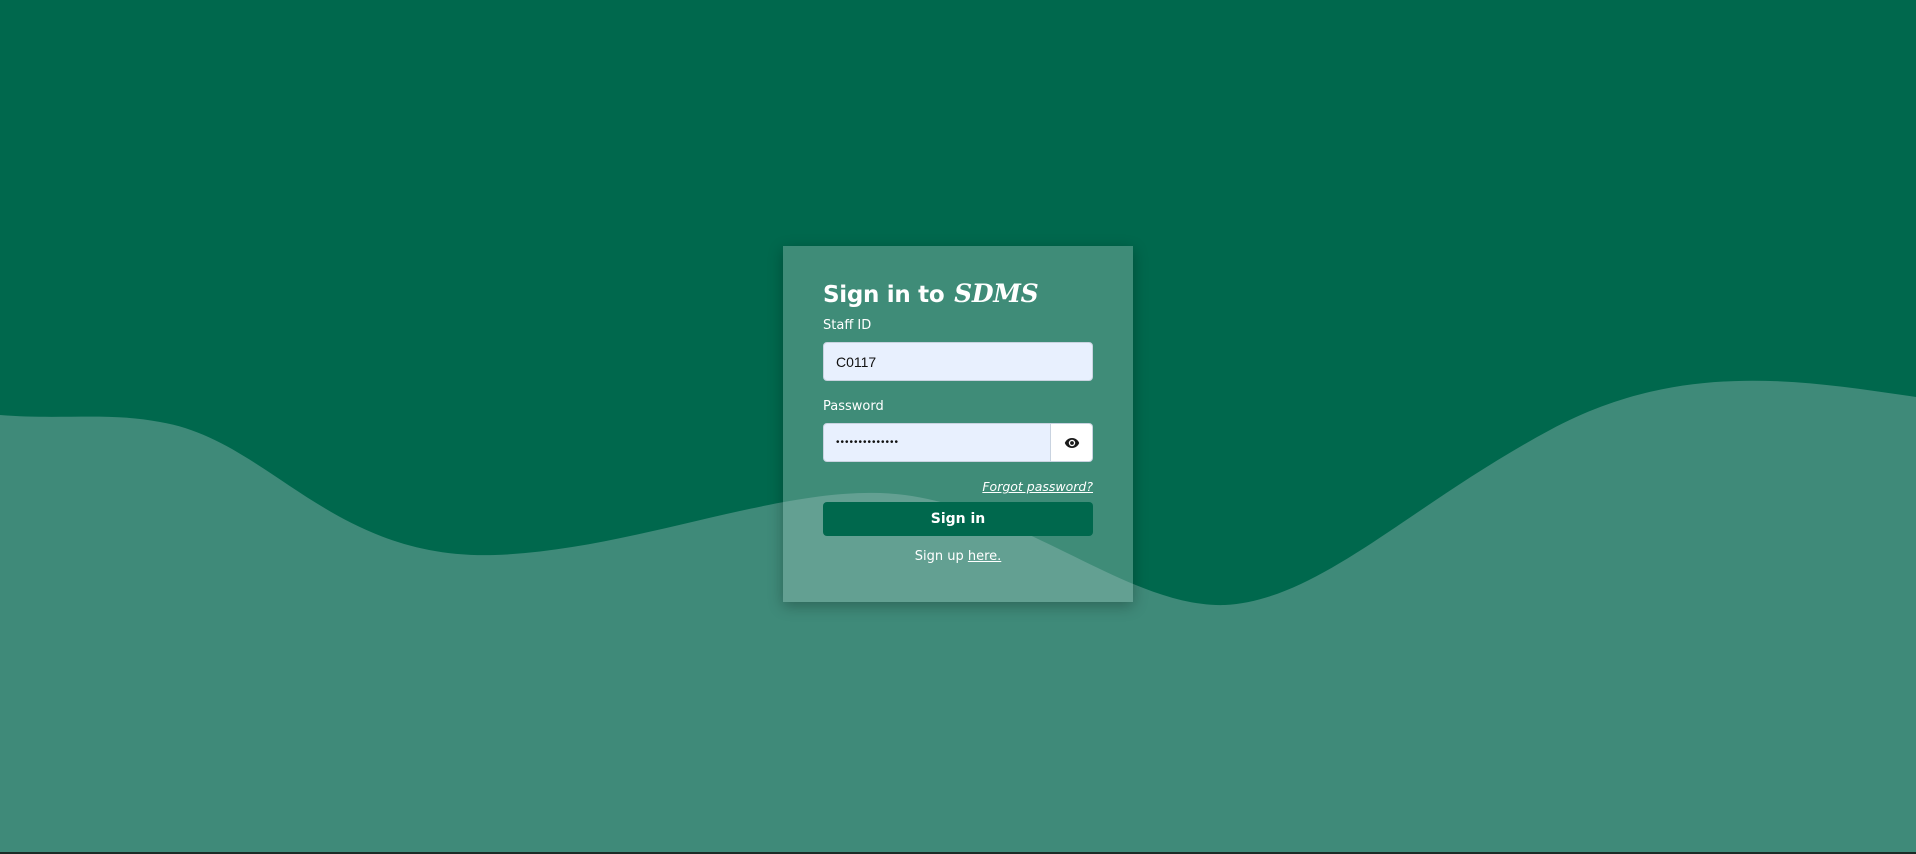  Describe the element at coordinates (939, 557) in the screenshot. I see `signup-prefix: Sign up` at that location.